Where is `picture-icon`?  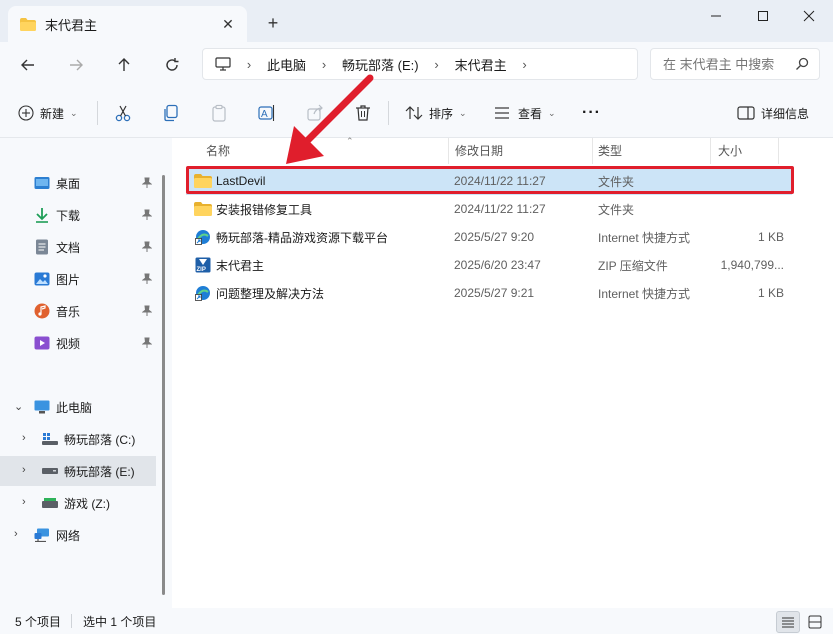
picture-icon is located at coordinates (42, 279).